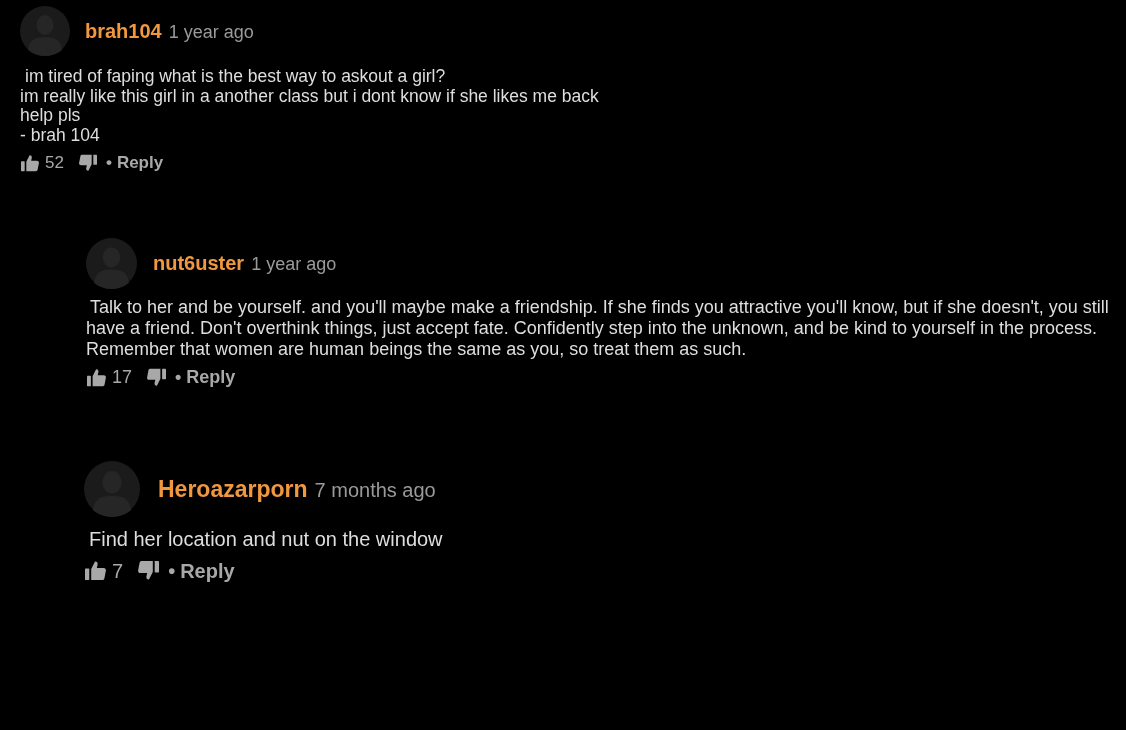 The width and height of the screenshot is (1126, 730). I want to click on comment-text: Talk to her and be yourself. and you'll maybe make a friendship. If she finds you attractive you'll know, but if she doesn't, you still have a friend. Don't overthink things, just accept fate. Confidently step into the unknown, and be kind to yourself in the process. Remember that women are human beings the same as you, so treat them as such., so click(598, 328).